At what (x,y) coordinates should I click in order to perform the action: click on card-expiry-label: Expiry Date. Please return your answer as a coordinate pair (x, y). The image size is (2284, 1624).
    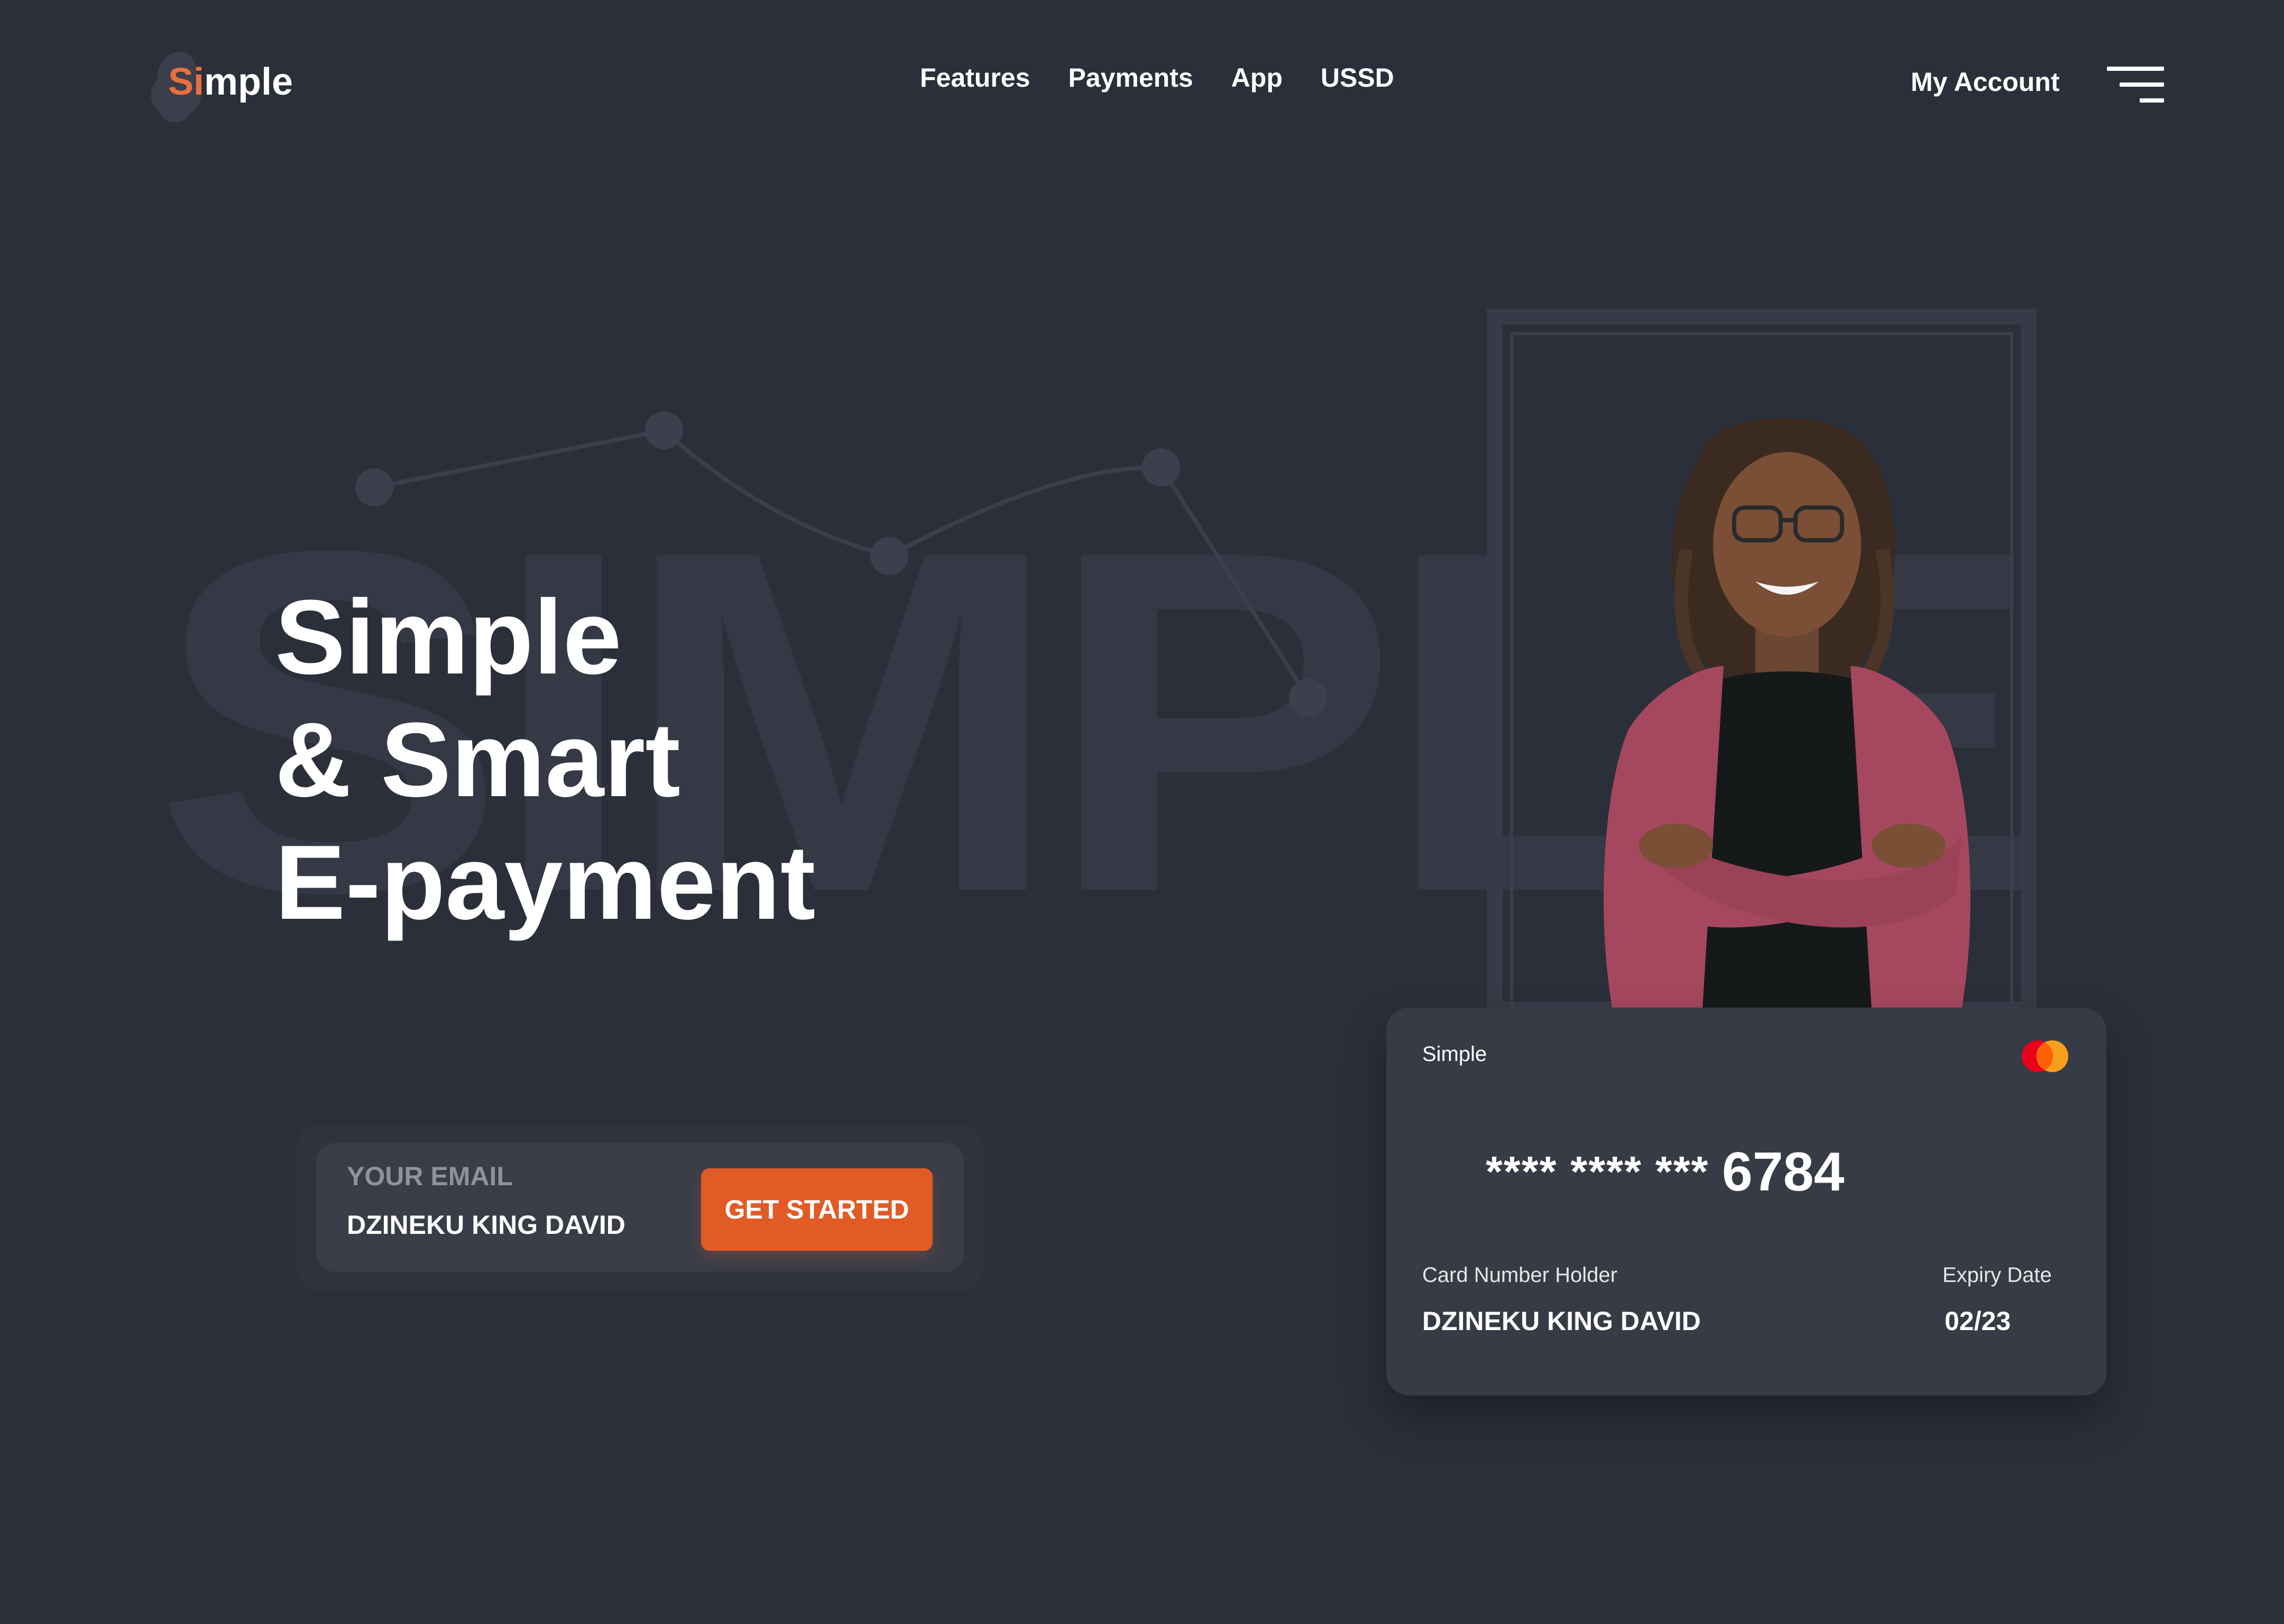
    Looking at the image, I should click on (1997, 1275).